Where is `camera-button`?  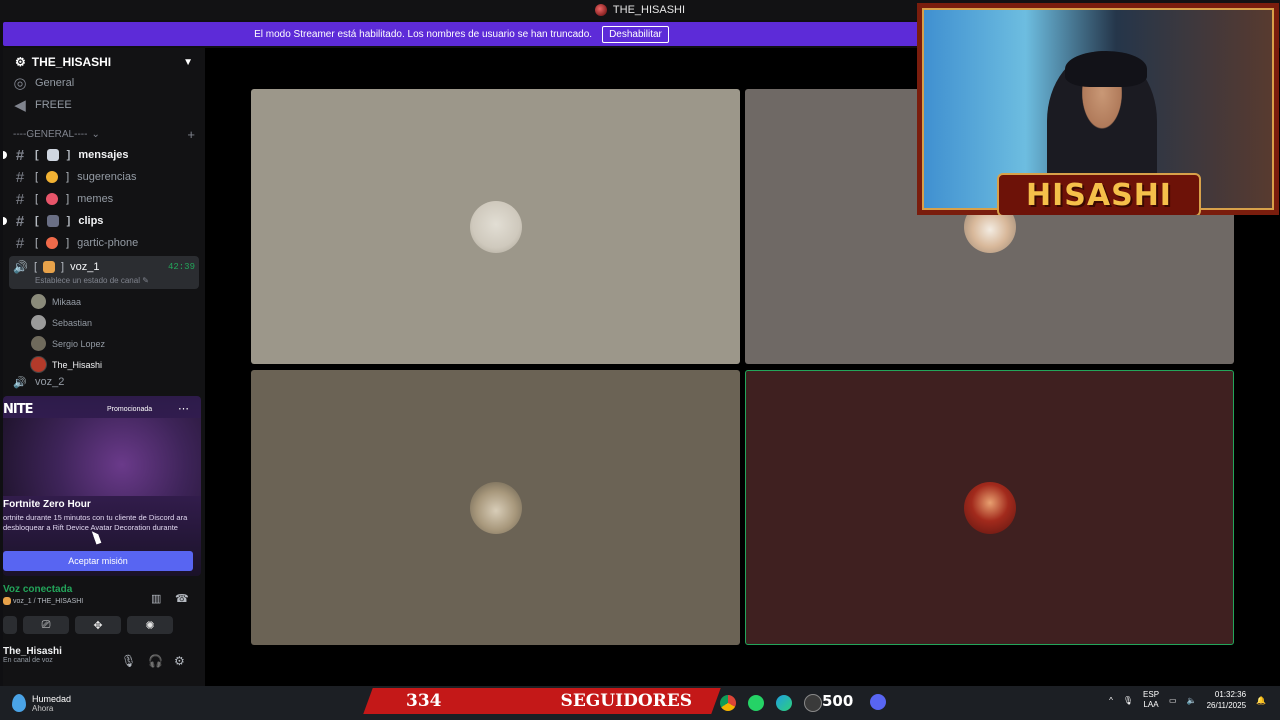 camera-button is located at coordinates (10, 625).